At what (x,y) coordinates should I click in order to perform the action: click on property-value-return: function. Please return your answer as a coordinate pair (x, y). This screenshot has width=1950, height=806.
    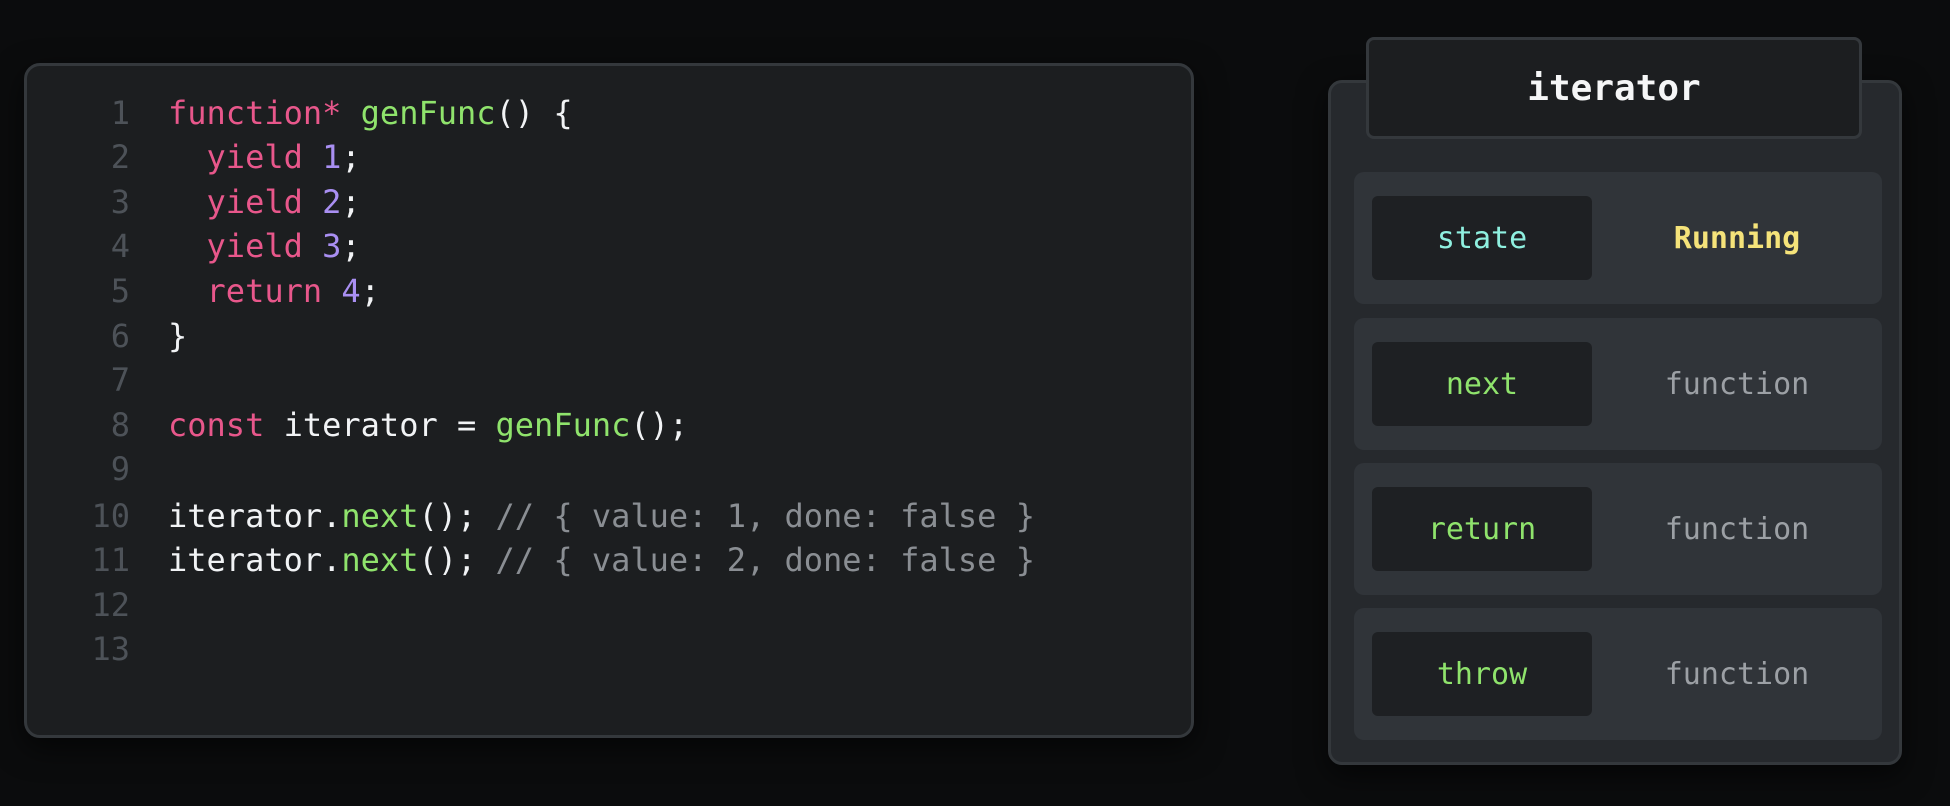
    Looking at the image, I should click on (1737, 529).